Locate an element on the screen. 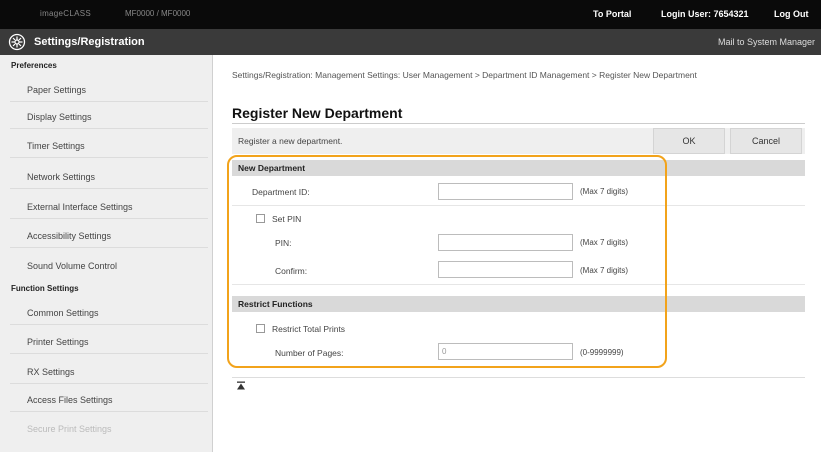 Image resolution: width=821 pixels, height=452 pixels. login-user-label: Login User: 7654321 is located at coordinates (705, 14).